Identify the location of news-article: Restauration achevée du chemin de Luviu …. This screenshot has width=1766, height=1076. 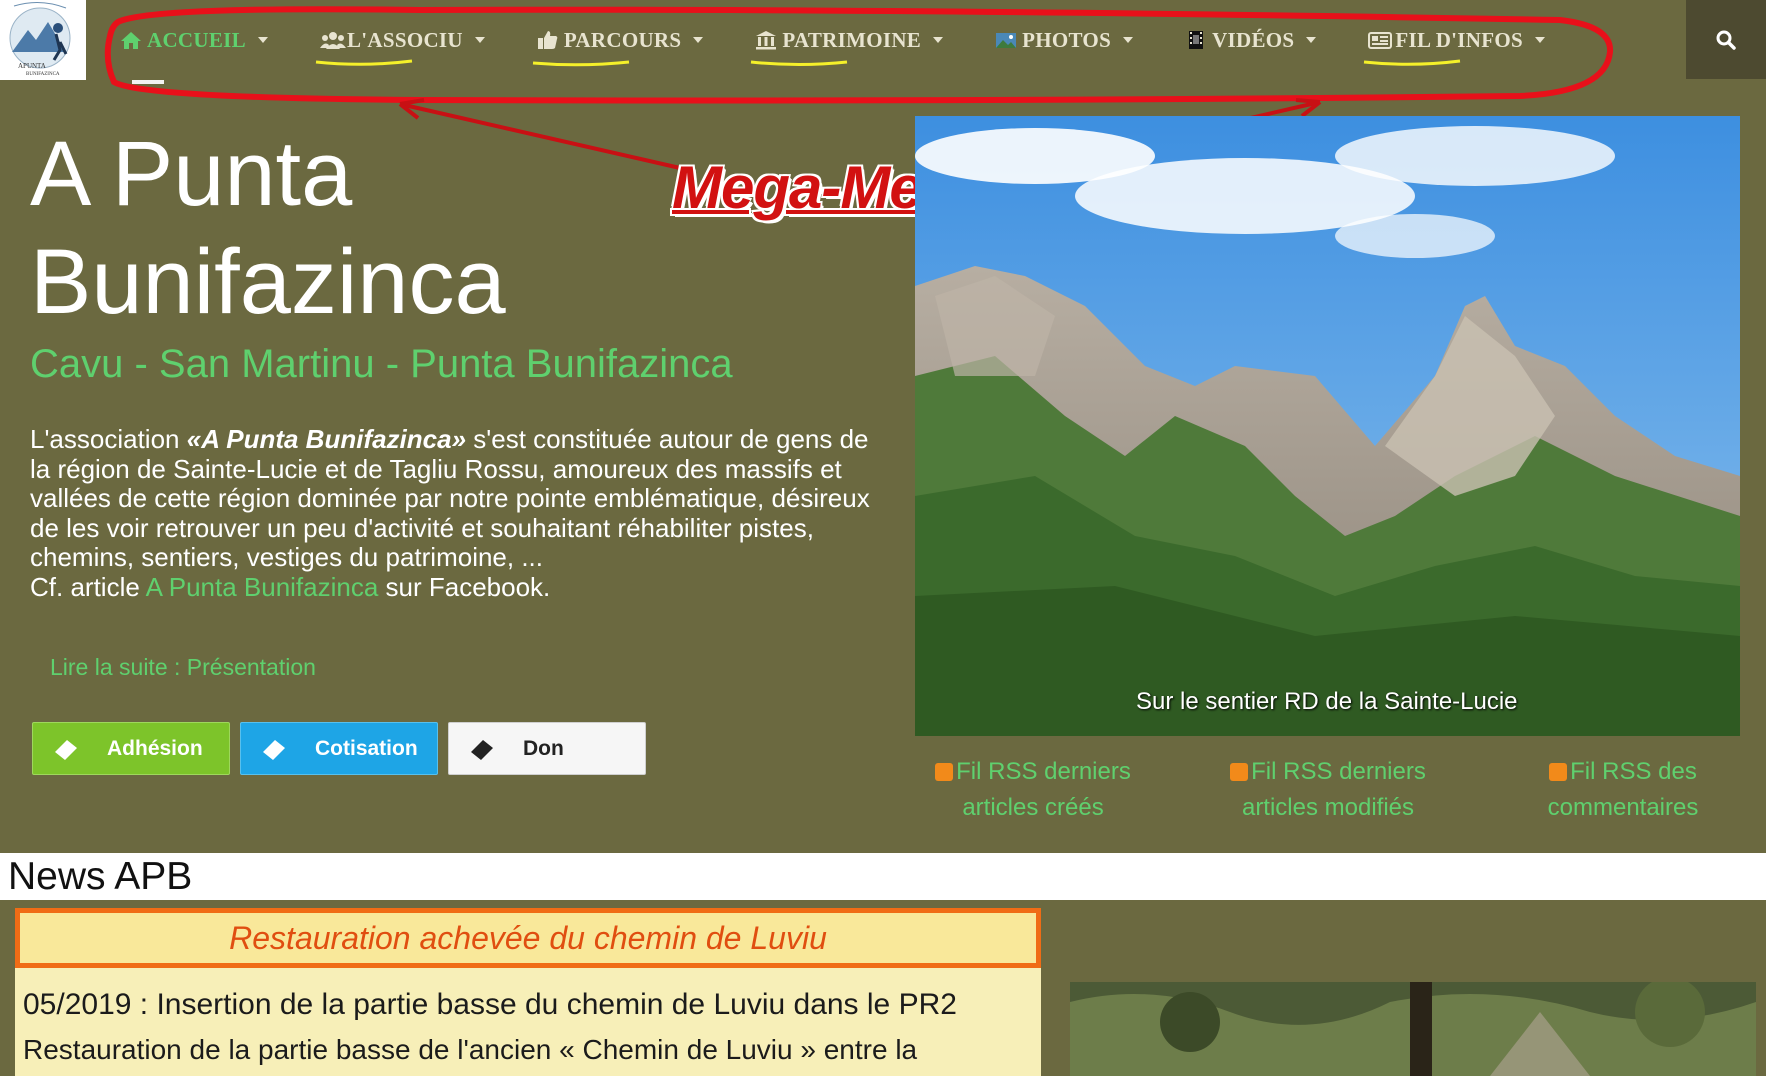
(528, 992).